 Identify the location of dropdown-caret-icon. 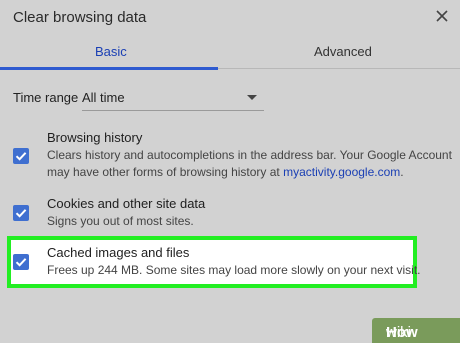
(252, 97).